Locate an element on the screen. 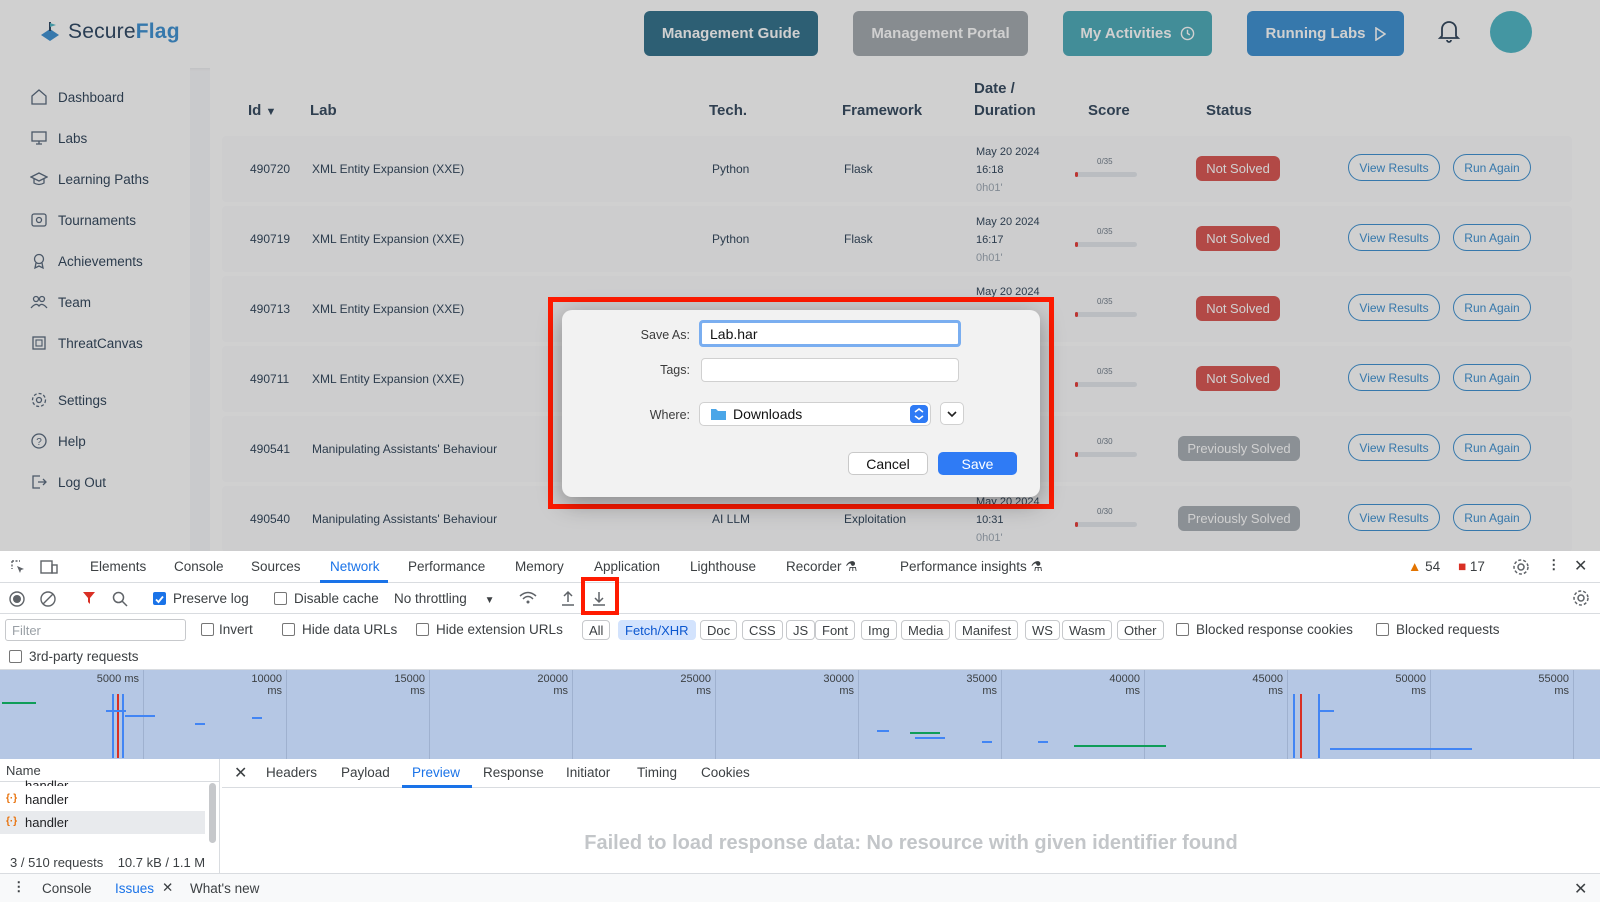  more-menu-icon: ⋮ is located at coordinates (1554, 565).